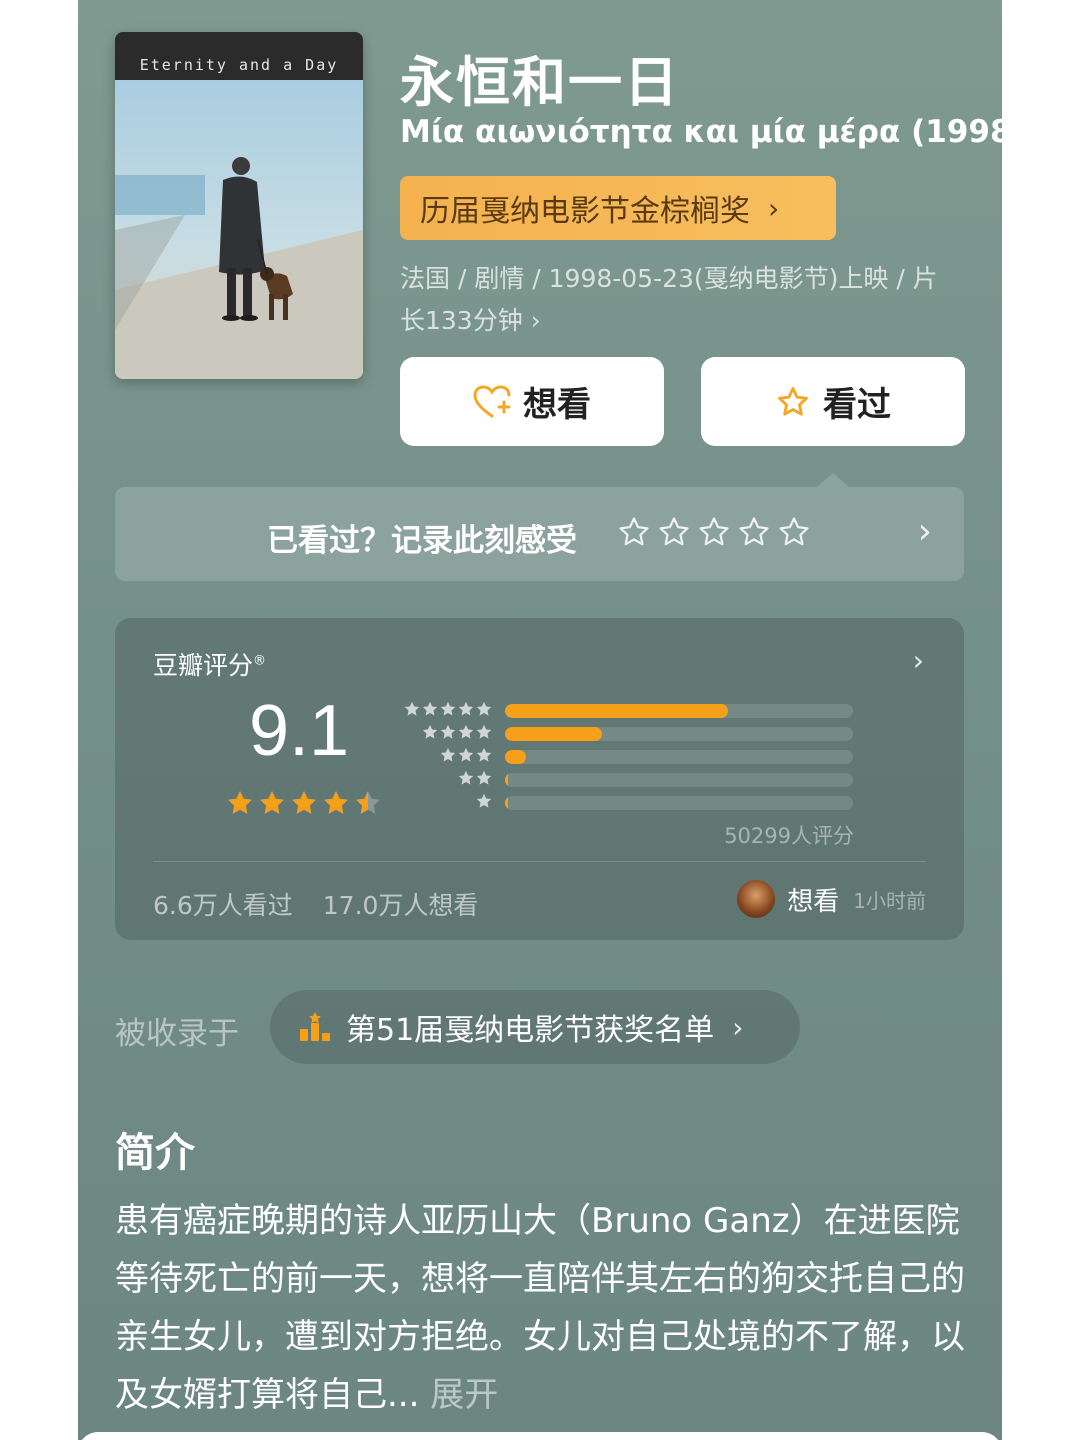 This screenshot has width=1080, height=1440. Describe the element at coordinates (701, 132) in the screenshot. I see `original-title: Μία αιωνιότητα και μία μέρα (1998)` at that location.